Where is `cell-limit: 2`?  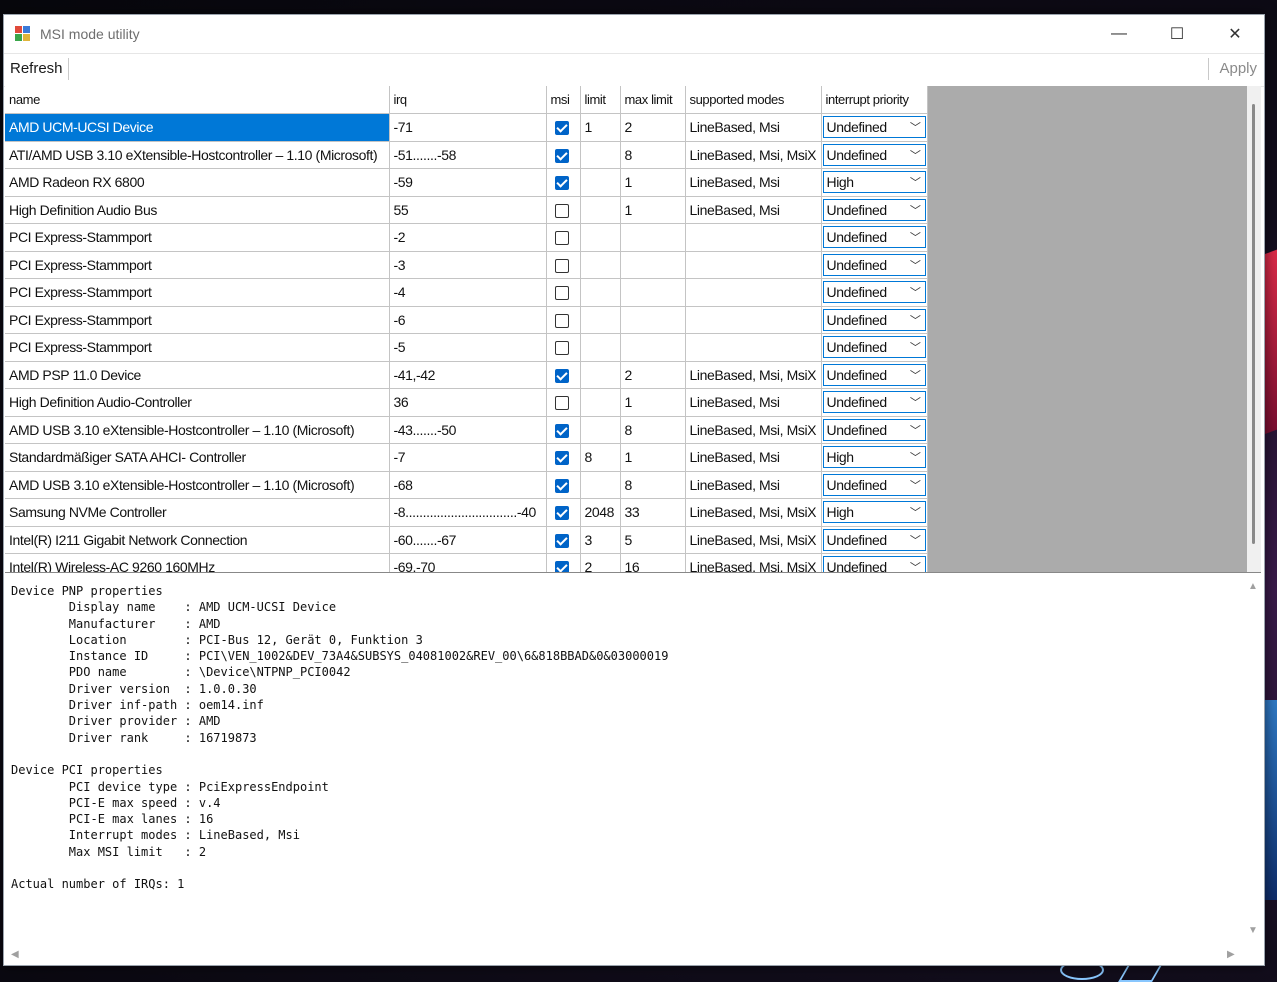
cell-limit: 2 is located at coordinates (600, 562).